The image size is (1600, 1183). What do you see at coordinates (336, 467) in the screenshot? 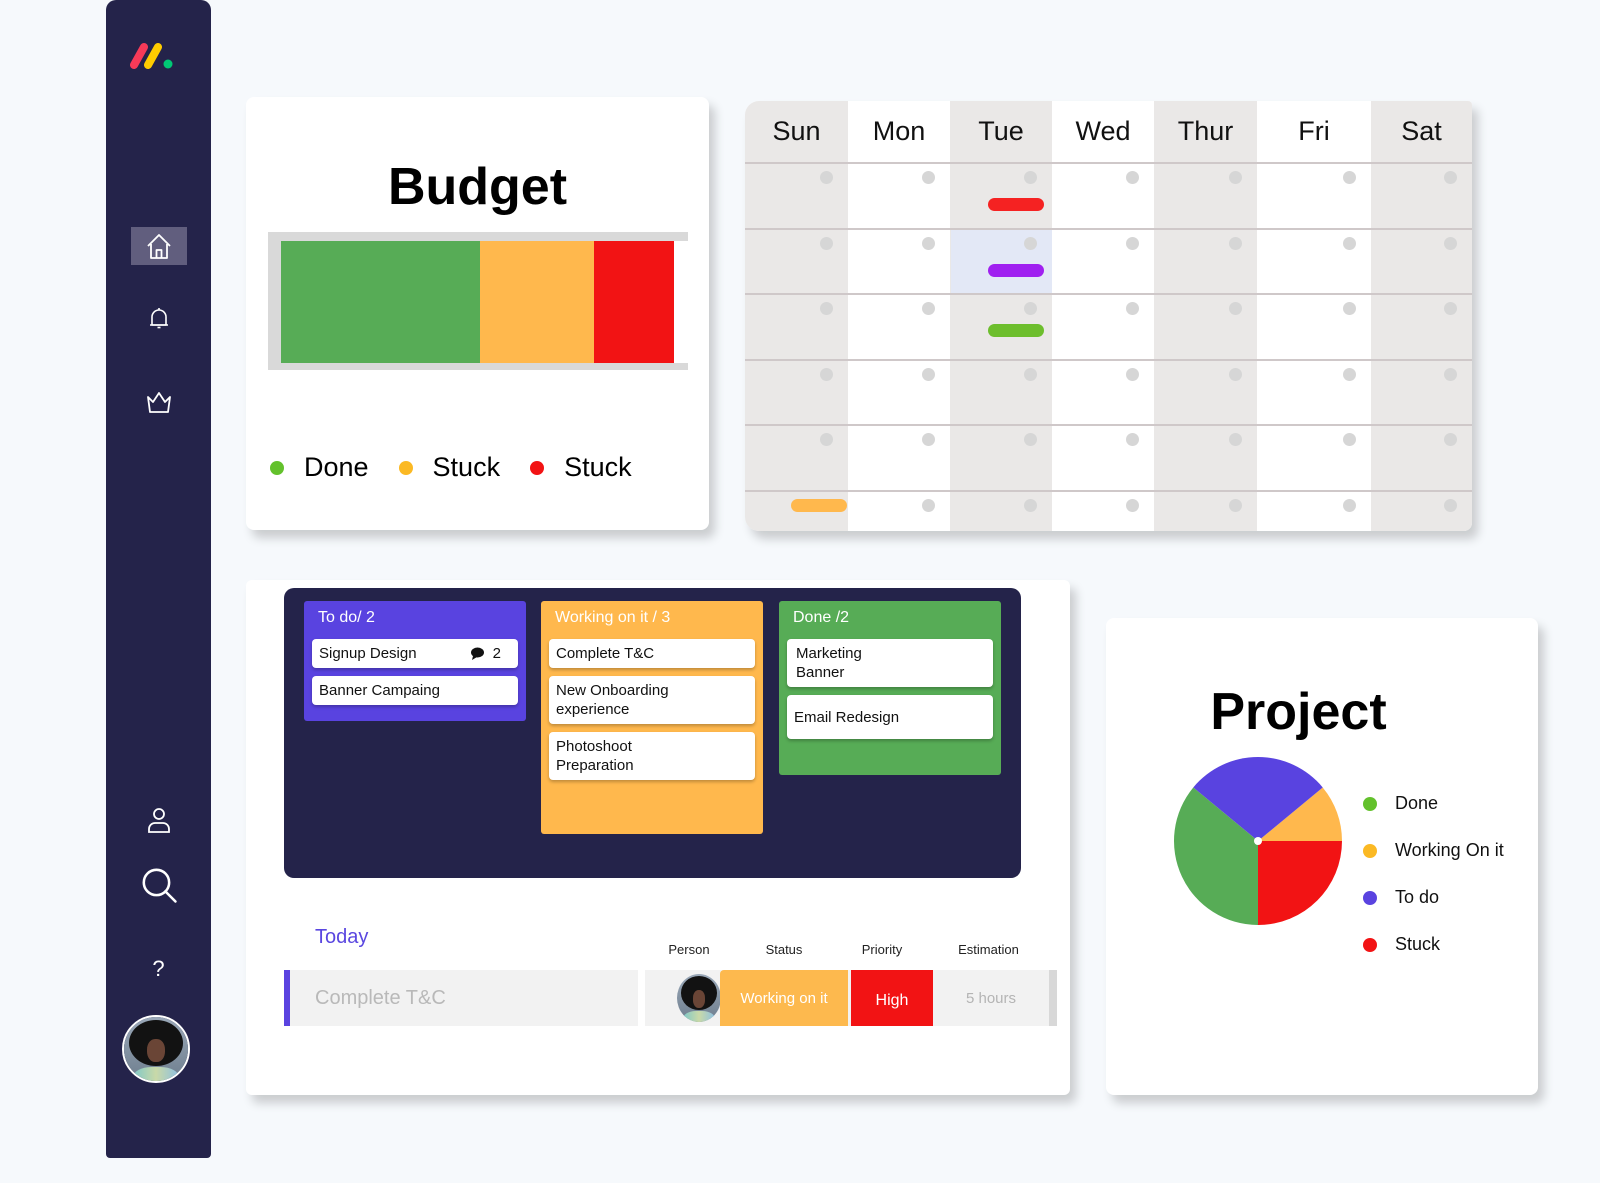
I see `legend-label: Done` at bounding box center [336, 467].